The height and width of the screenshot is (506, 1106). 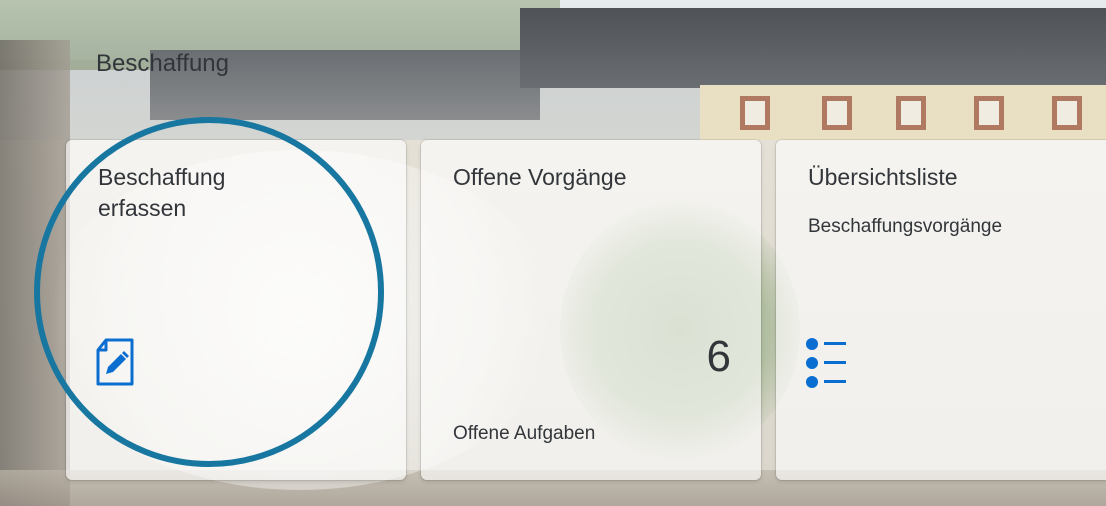 I want to click on bulleted-list-icon, so click(x=826, y=362).